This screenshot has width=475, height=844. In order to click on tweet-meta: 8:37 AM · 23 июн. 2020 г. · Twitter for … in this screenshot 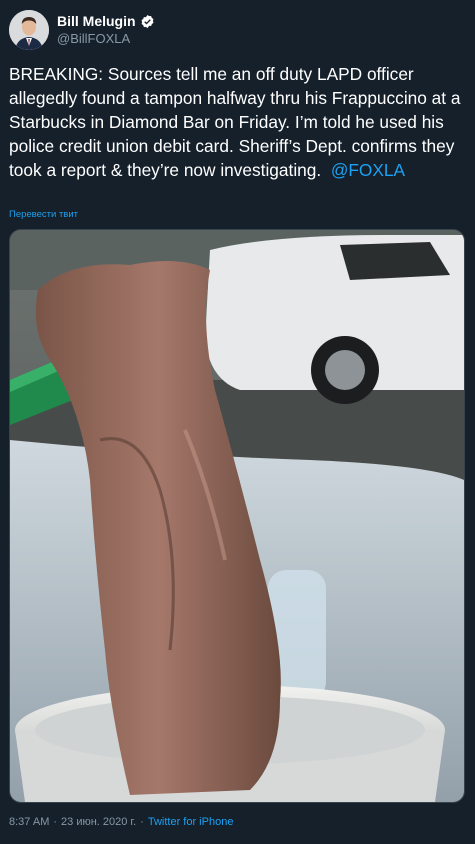, I will do `click(121, 822)`.